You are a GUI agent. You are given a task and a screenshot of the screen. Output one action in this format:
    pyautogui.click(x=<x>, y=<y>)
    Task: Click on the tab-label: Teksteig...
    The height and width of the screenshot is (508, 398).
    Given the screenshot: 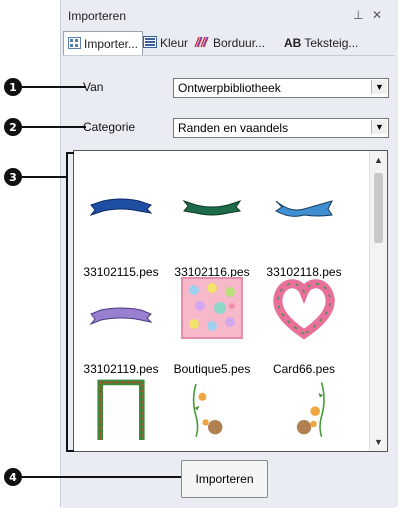 What is the action you would take?
    pyautogui.click(x=331, y=43)
    